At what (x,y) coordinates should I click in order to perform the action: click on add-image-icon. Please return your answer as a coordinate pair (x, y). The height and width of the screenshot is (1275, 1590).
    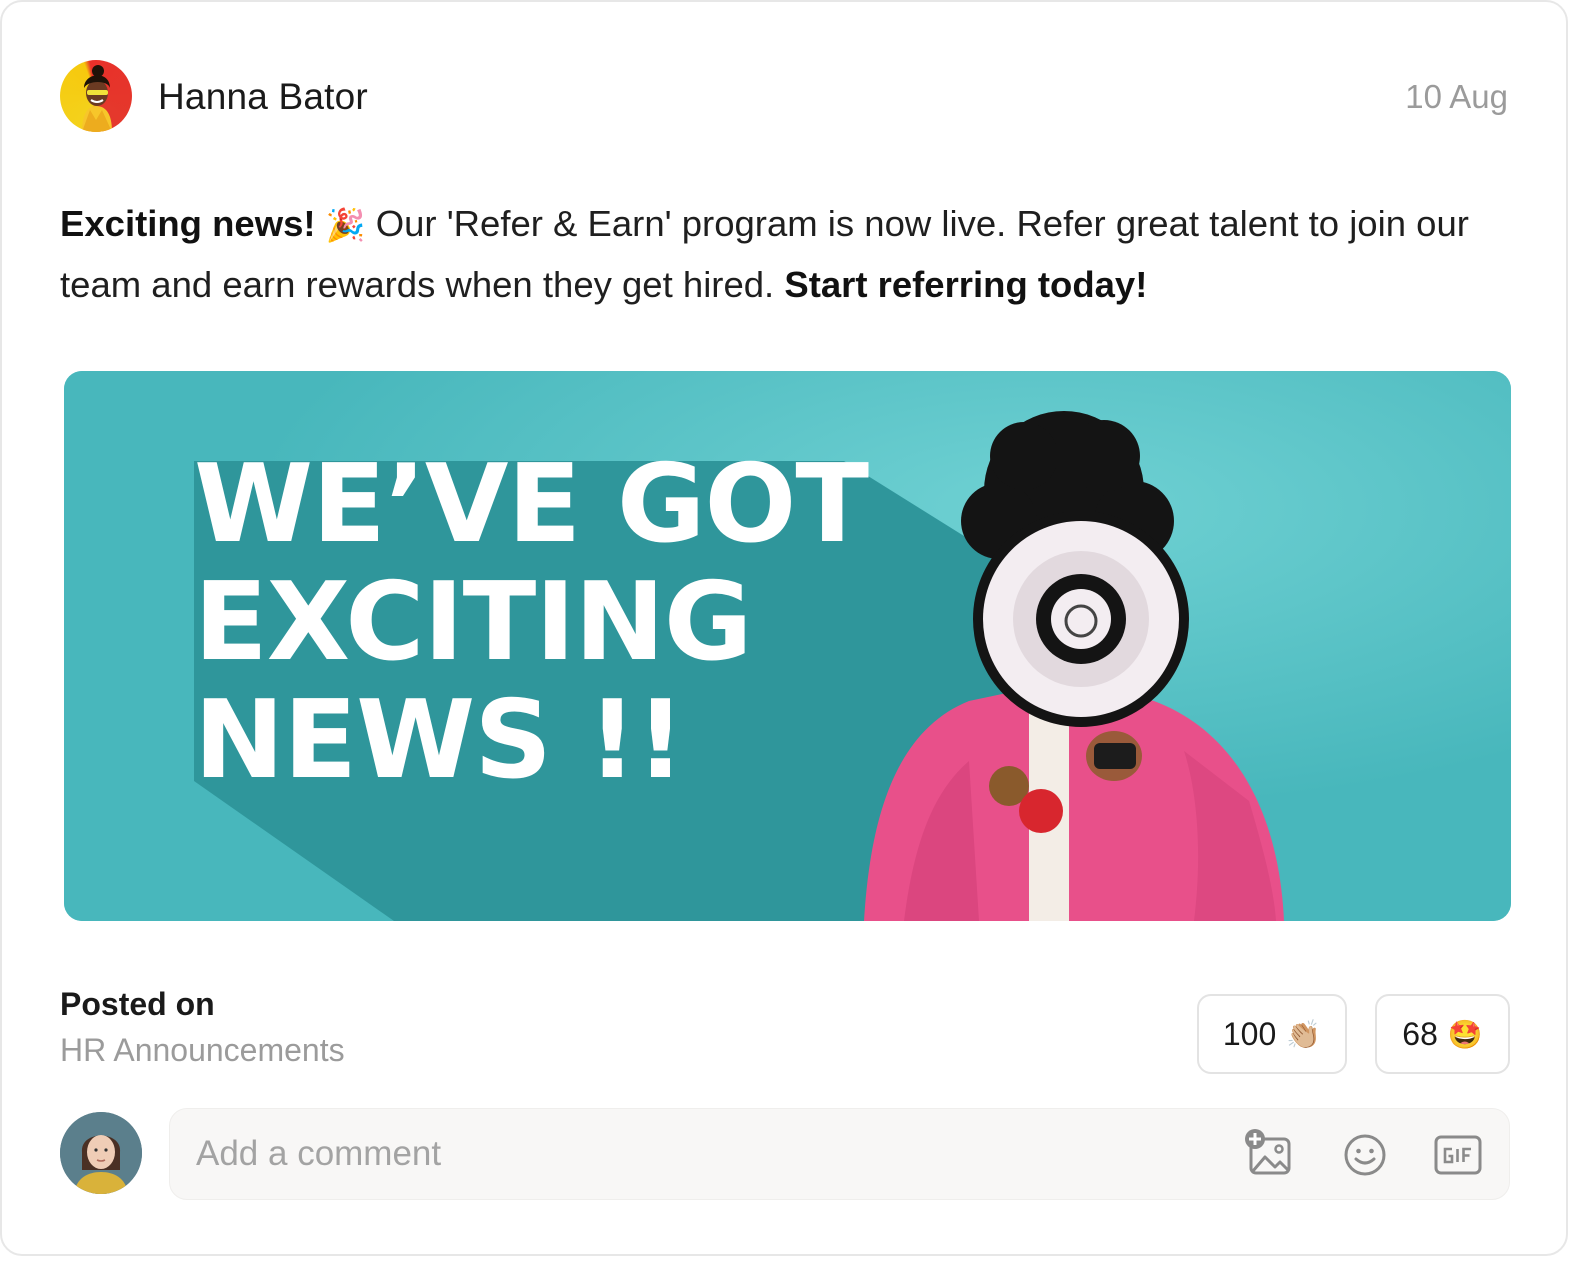
    Looking at the image, I should click on (1271, 1155).